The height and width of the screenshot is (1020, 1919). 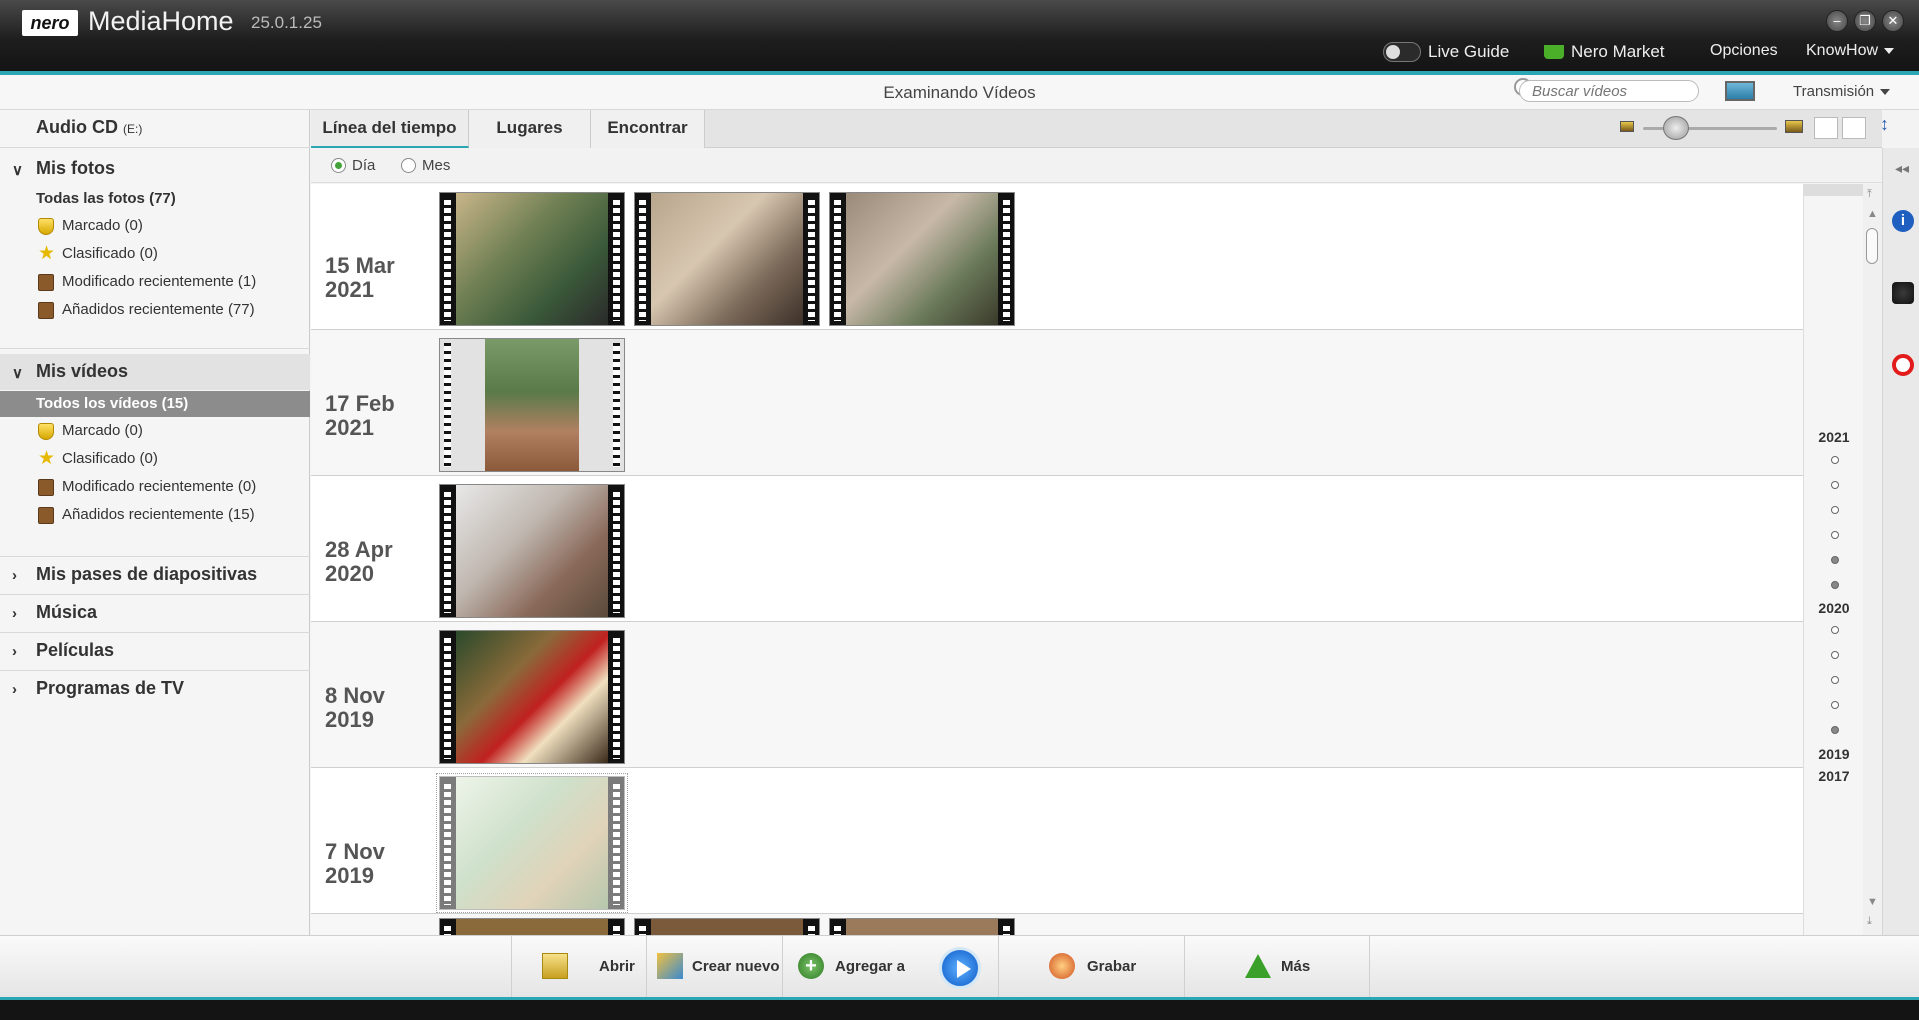 What do you see at coordinates (155, 575) in the screenshot?
I see `sidebar-section-slideshows: › Mis pases de diapositivas` at bounding box center [155, 575].